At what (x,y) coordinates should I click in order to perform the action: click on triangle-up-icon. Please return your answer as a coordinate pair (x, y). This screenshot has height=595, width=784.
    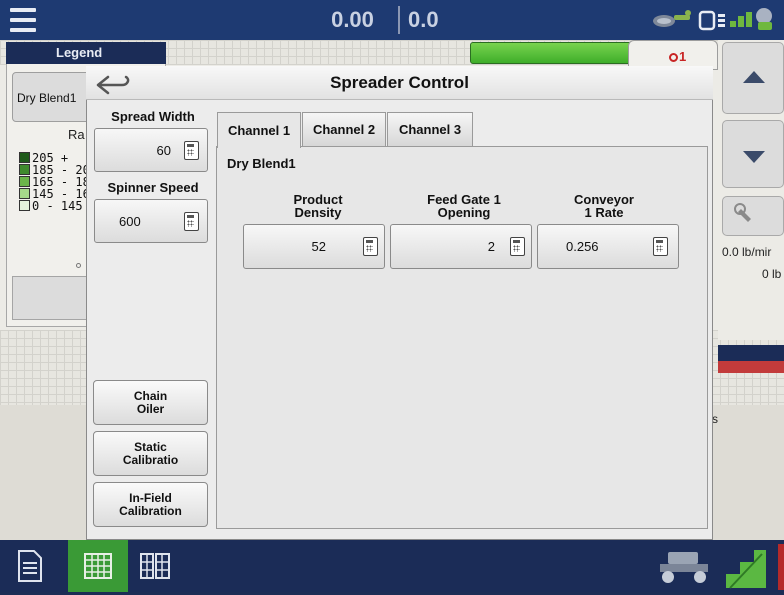
    Looking at the image, I should click on (754, 77).